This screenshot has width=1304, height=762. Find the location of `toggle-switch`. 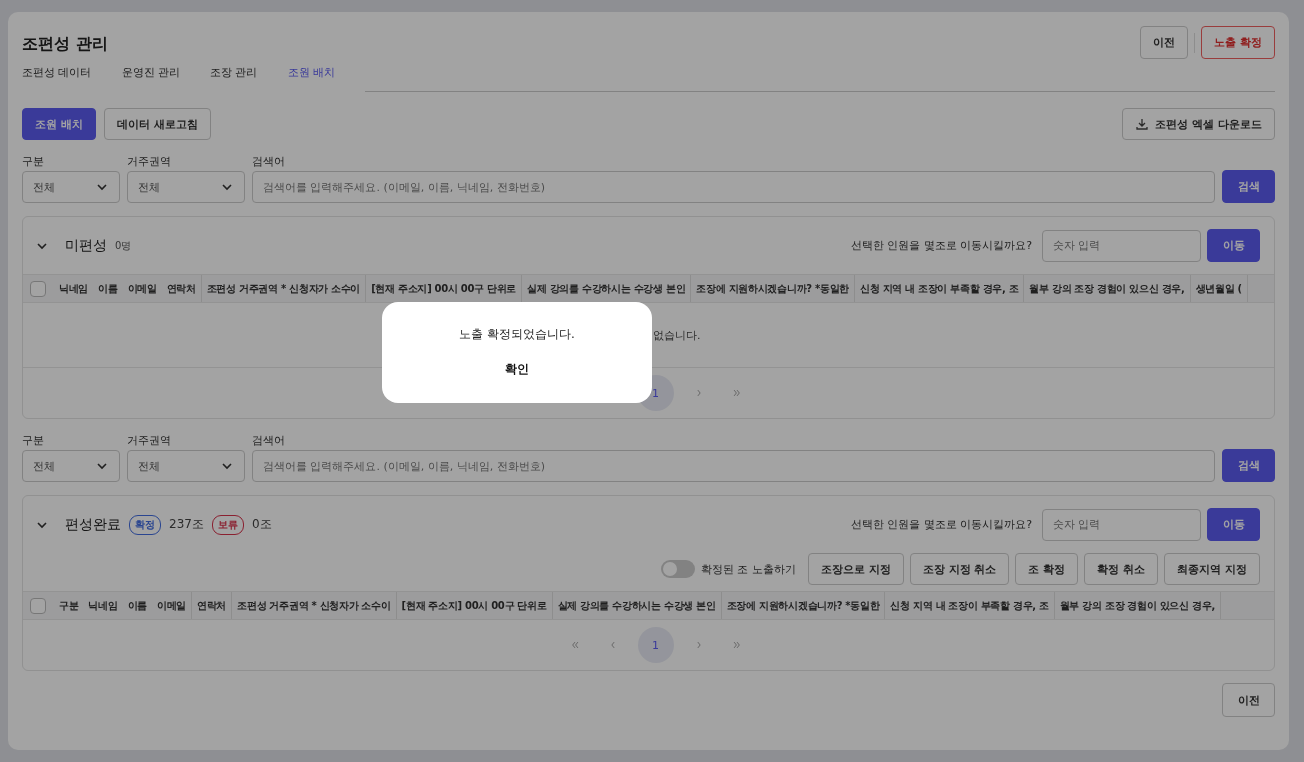

toggle-switch is located at coordinates (677, 569).